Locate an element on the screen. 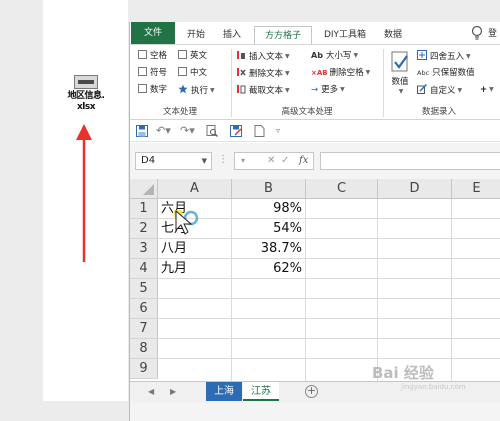  cancel-icon: ✕ is located at coordinates (271, 161).